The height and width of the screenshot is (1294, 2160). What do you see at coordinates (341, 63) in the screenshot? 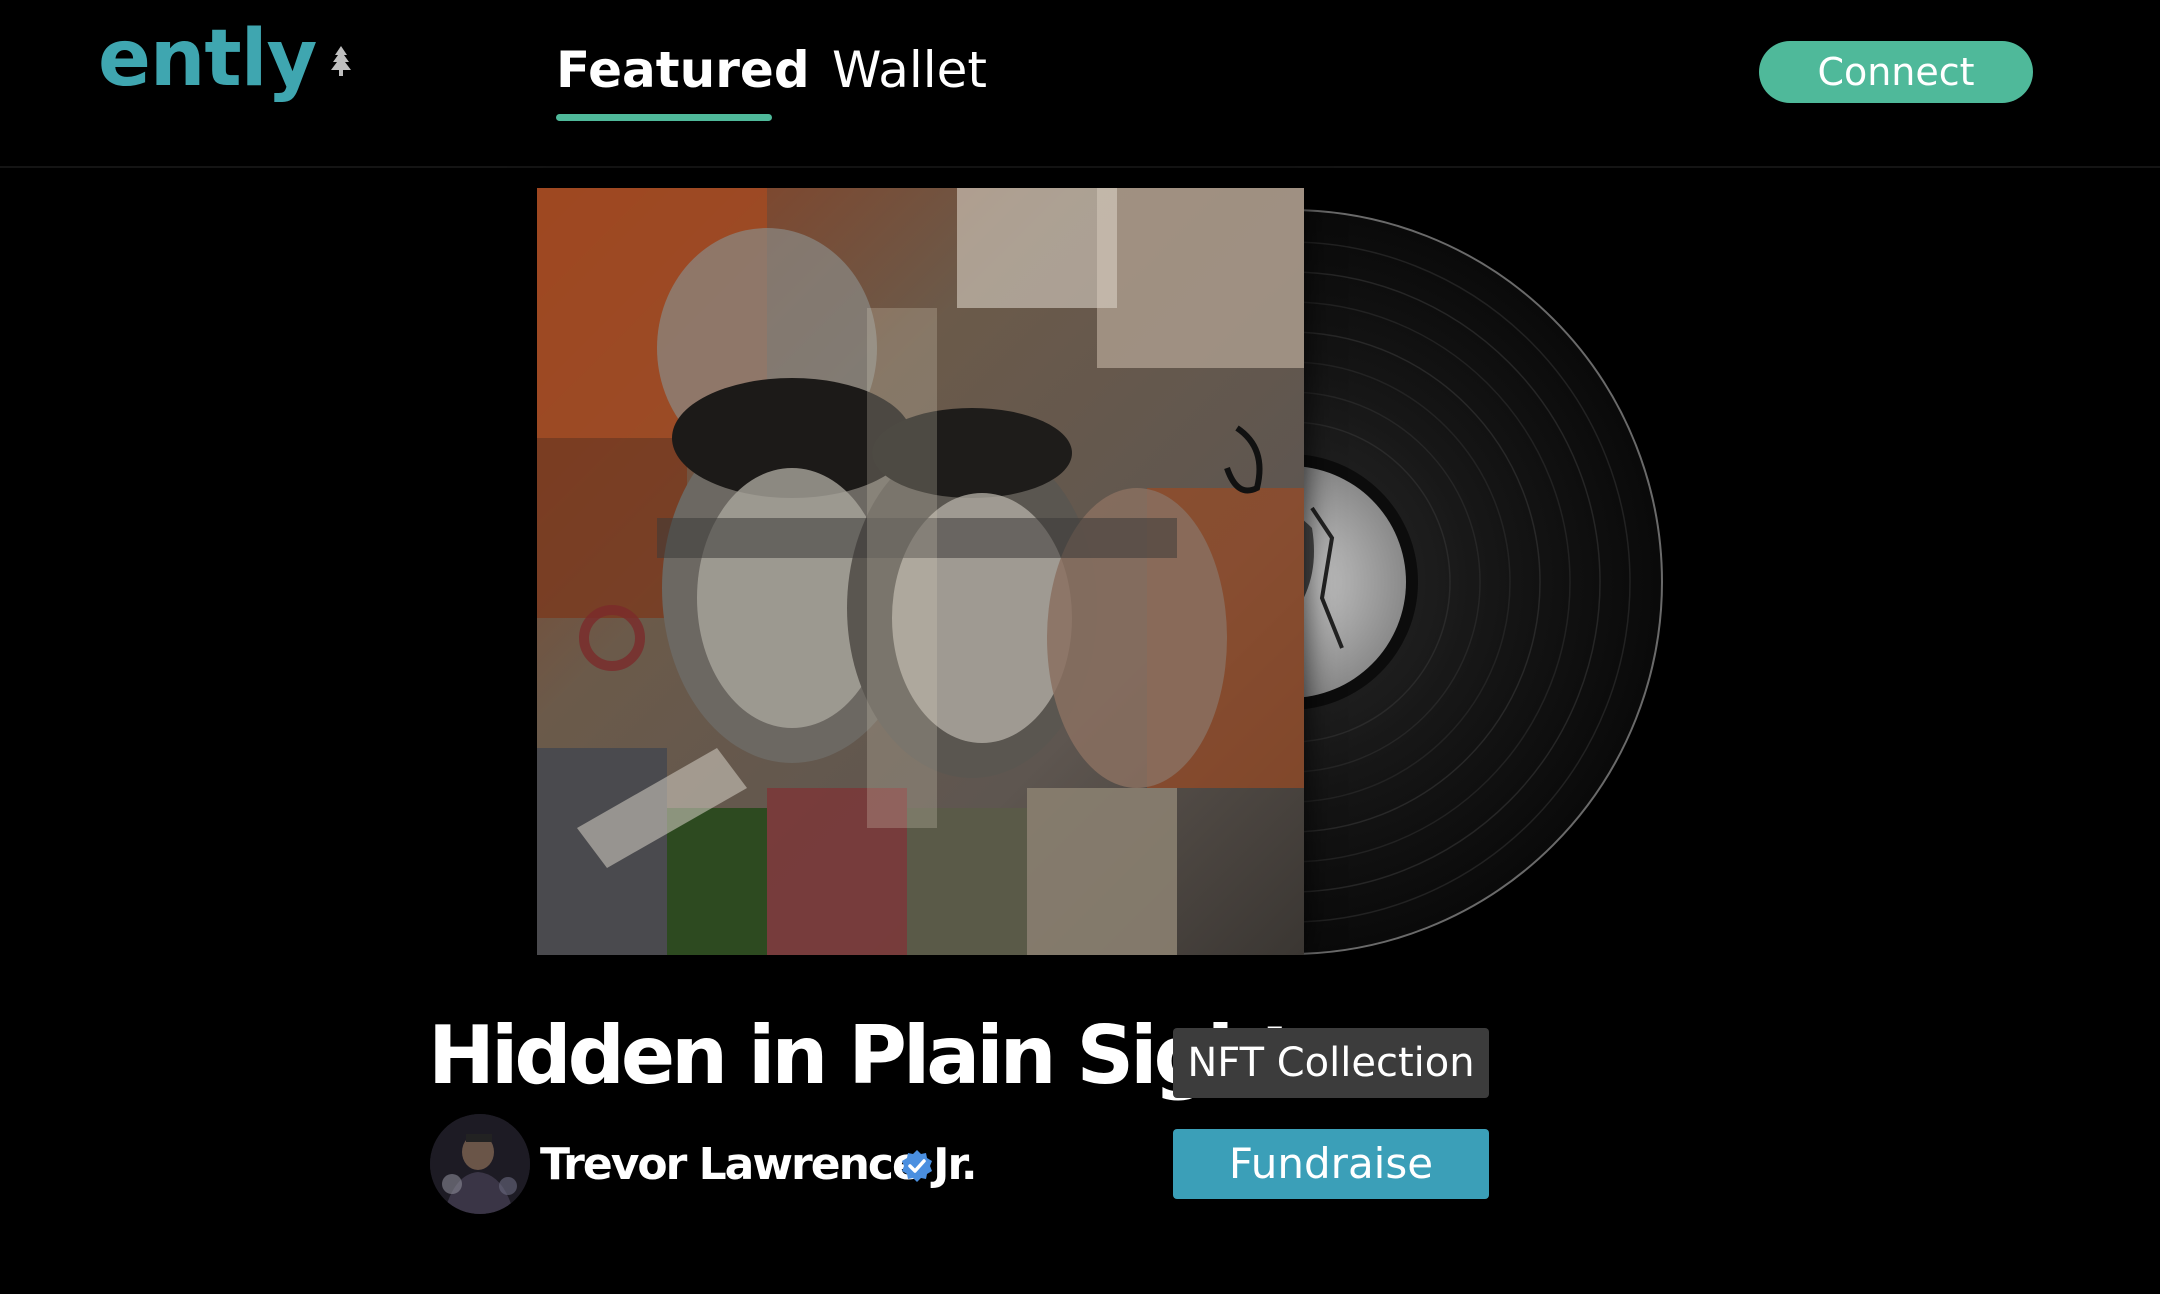
I see `tree-icon` at bounding box center [341, 63].